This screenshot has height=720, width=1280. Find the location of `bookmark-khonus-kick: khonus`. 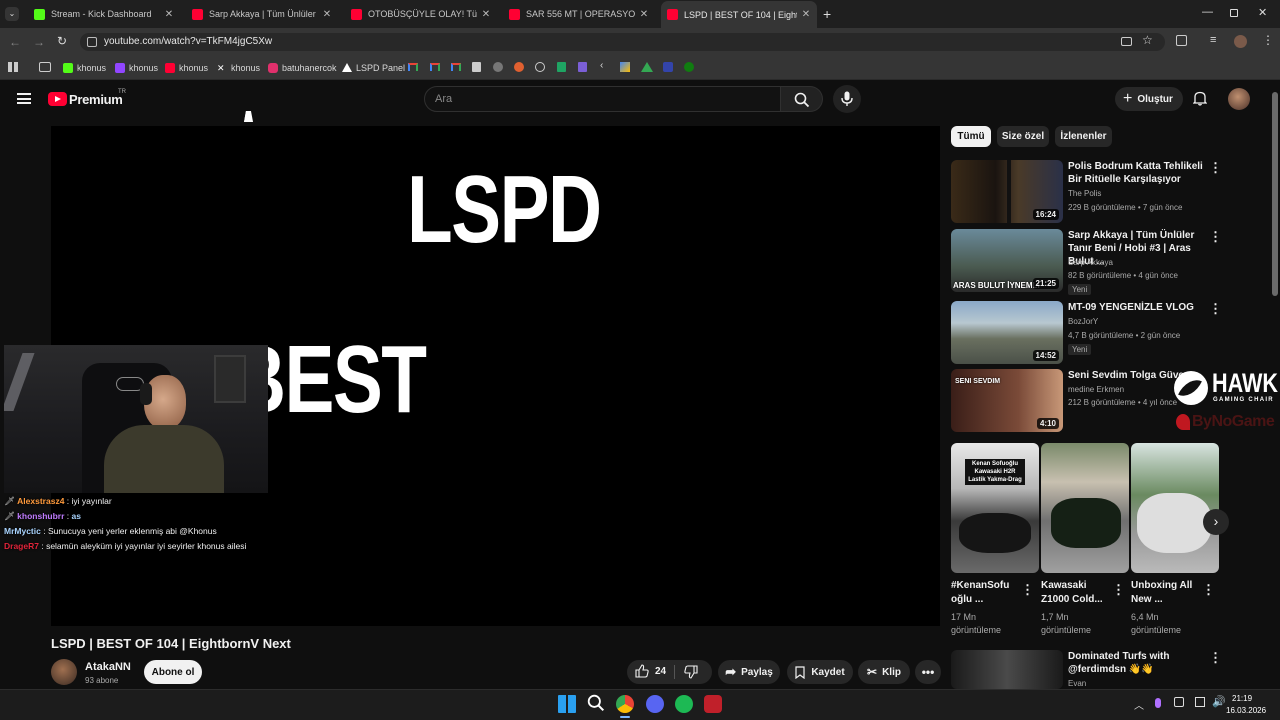

bookmark-khonus-kick: khonus is located at coordinates (84, 67).